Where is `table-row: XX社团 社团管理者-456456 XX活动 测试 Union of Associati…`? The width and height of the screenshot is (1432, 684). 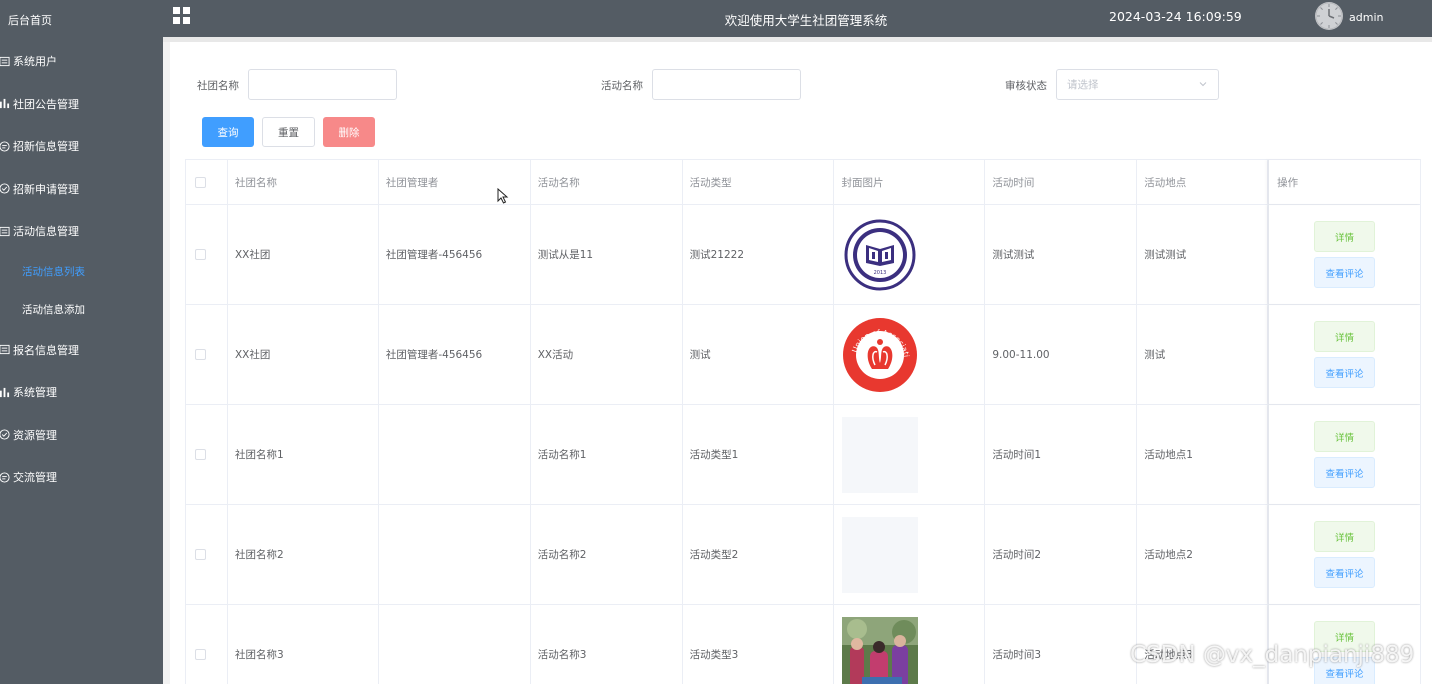 table-row: XX社团 社团管理者-456456 XX活动 测试 Union of Associati… is located at coordinates (803, 355).